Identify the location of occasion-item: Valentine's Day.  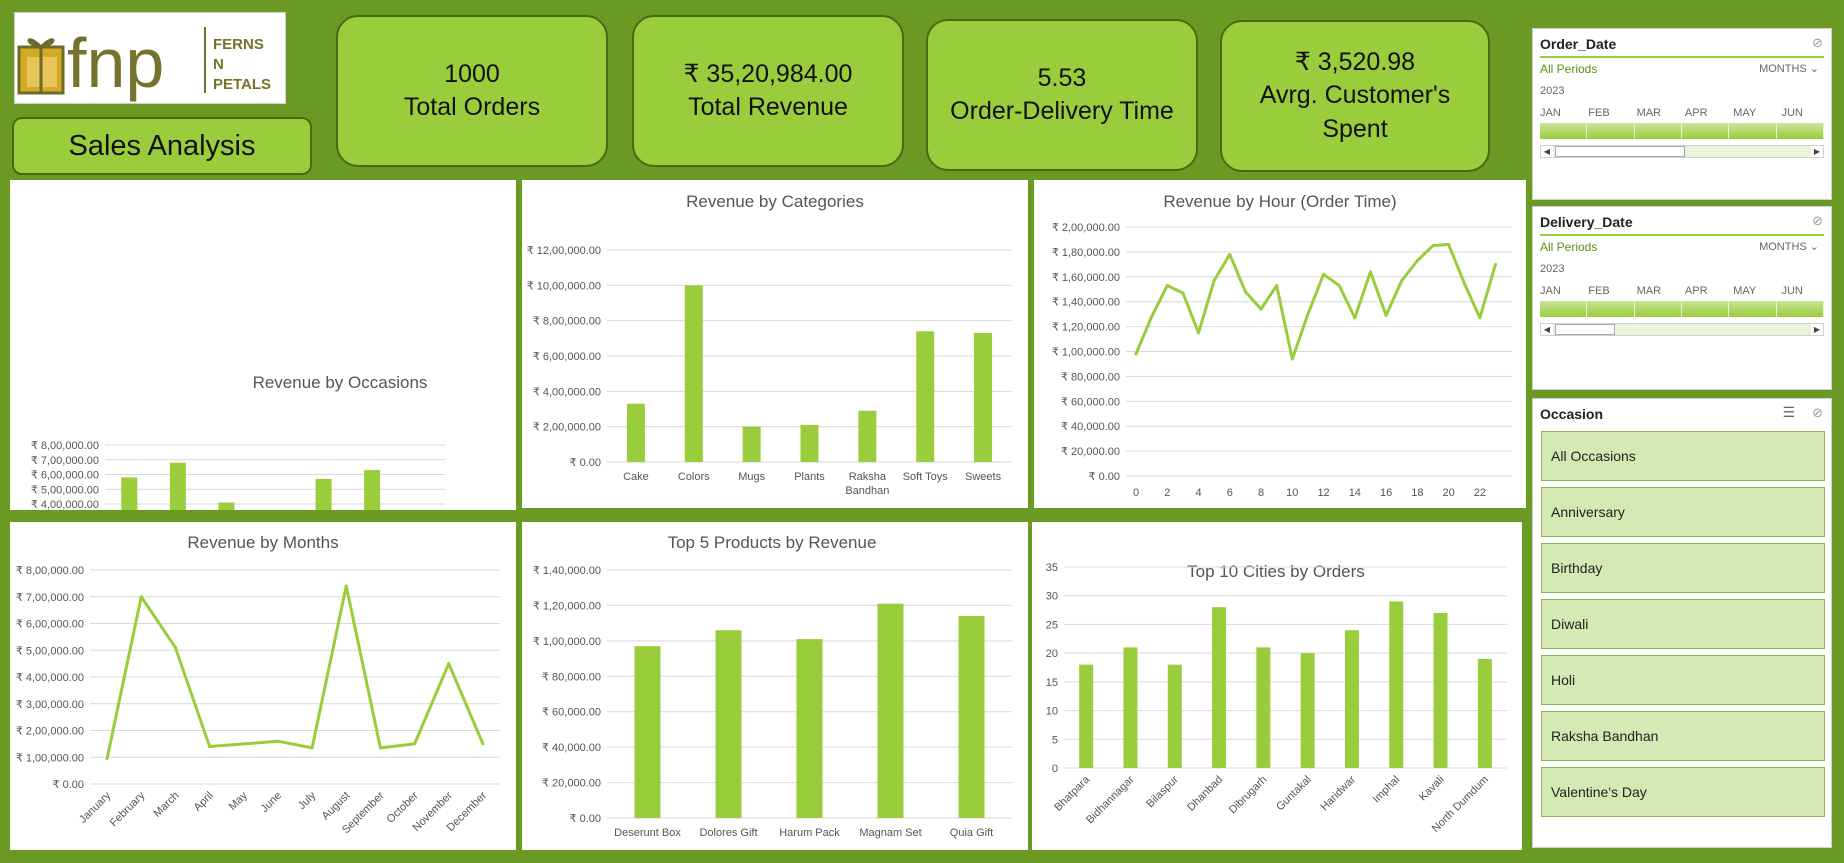
(1683, 792).